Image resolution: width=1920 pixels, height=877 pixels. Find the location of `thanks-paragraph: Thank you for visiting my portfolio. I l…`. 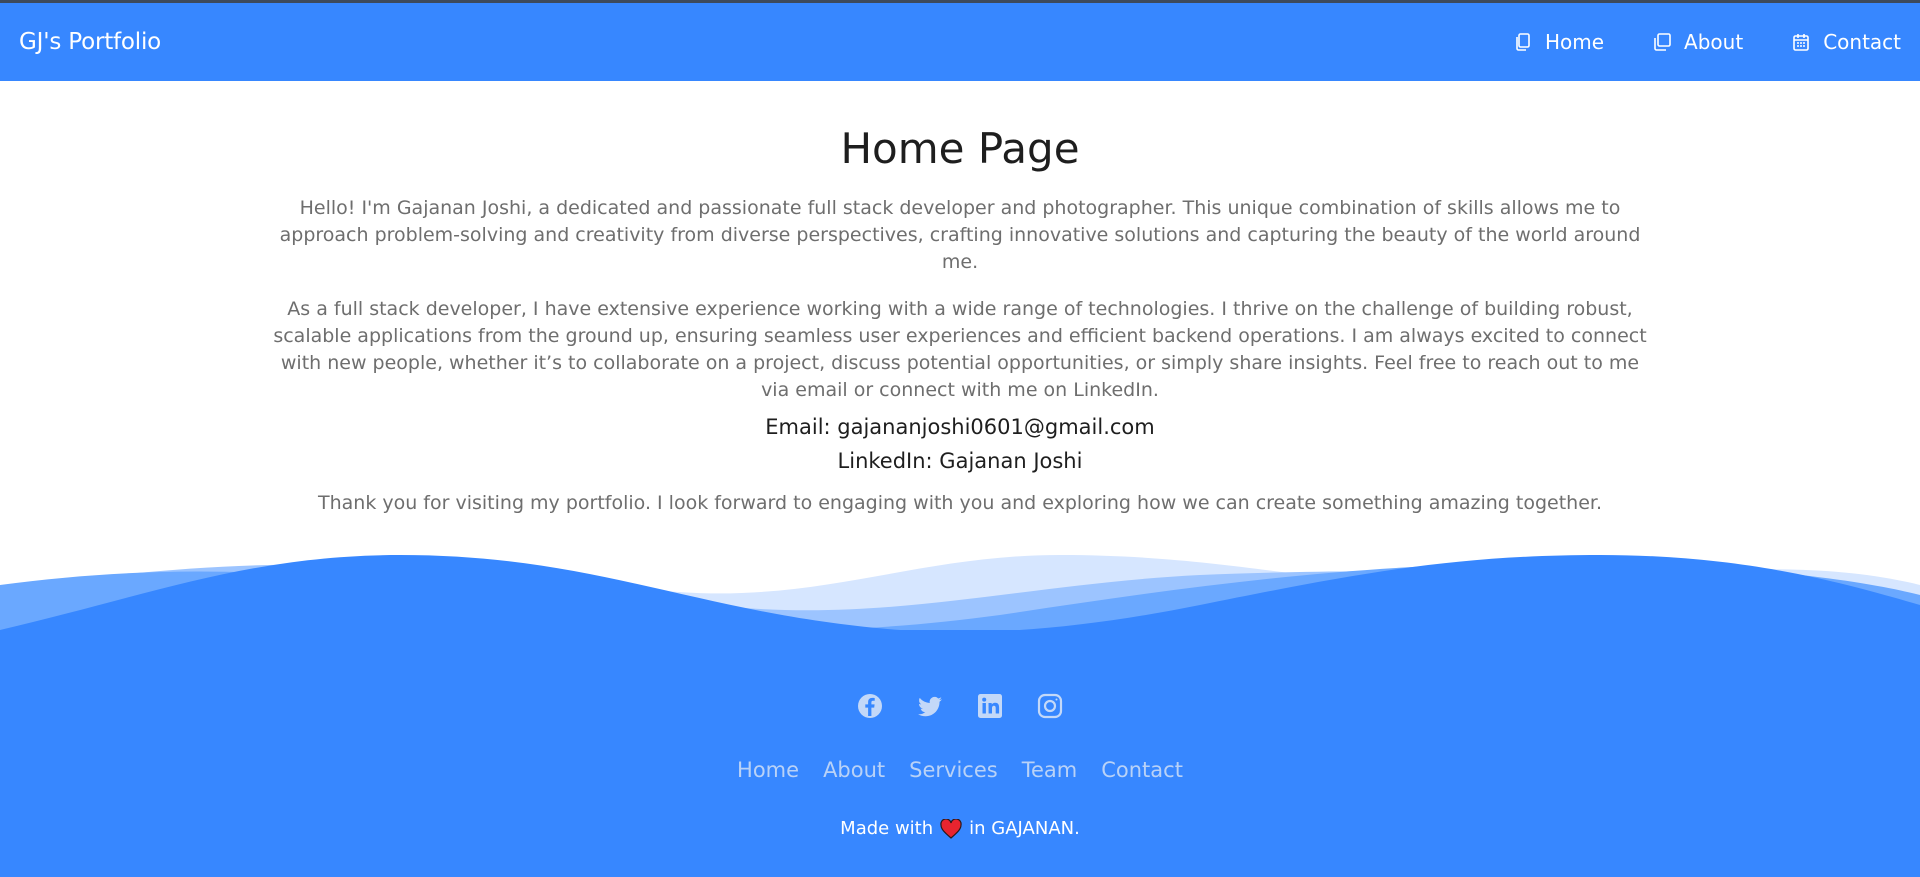

thanks-paragraph: Thank you for visiting my portfolio. I l… is located at coordinates (960, 503).